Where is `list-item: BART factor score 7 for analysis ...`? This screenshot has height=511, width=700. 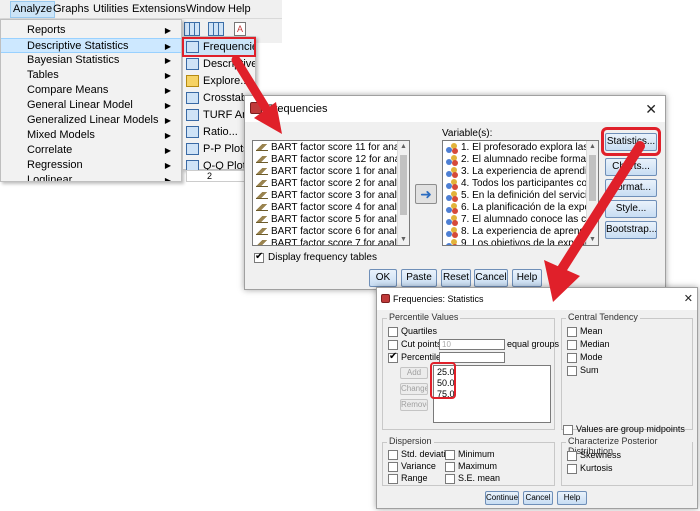
list-item: BART factor score 7 for analysis ... is located at coordinates (331, 241).